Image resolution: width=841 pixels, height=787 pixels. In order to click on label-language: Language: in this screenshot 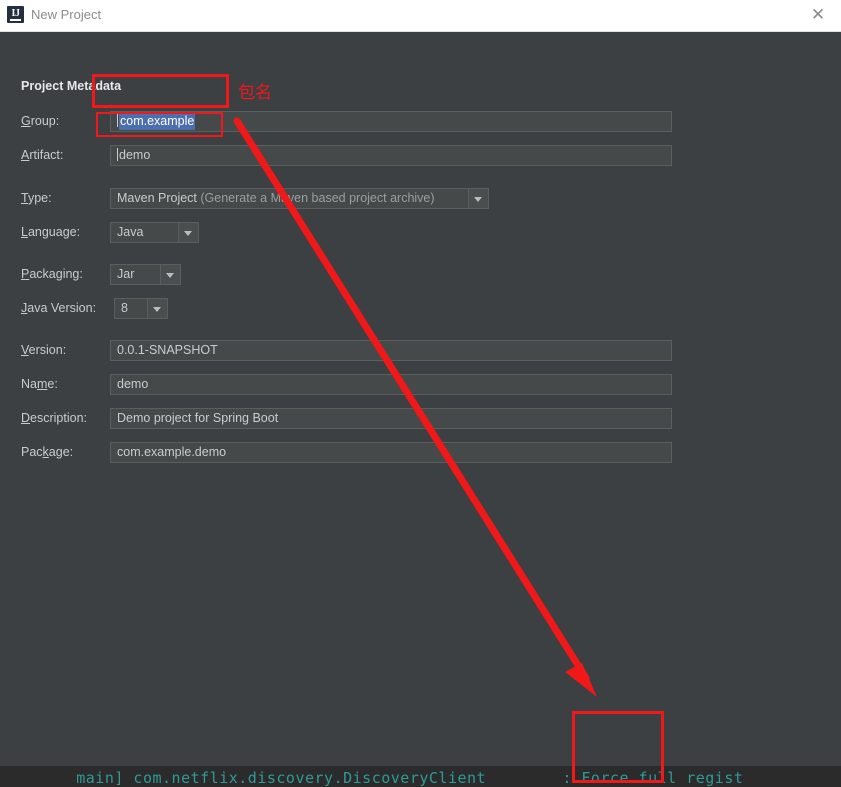, I will do `click(51, 232)`.